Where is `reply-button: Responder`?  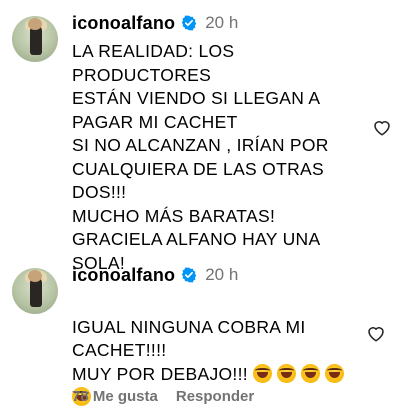
reply-button: Responder is located at coordinates (215, 396).